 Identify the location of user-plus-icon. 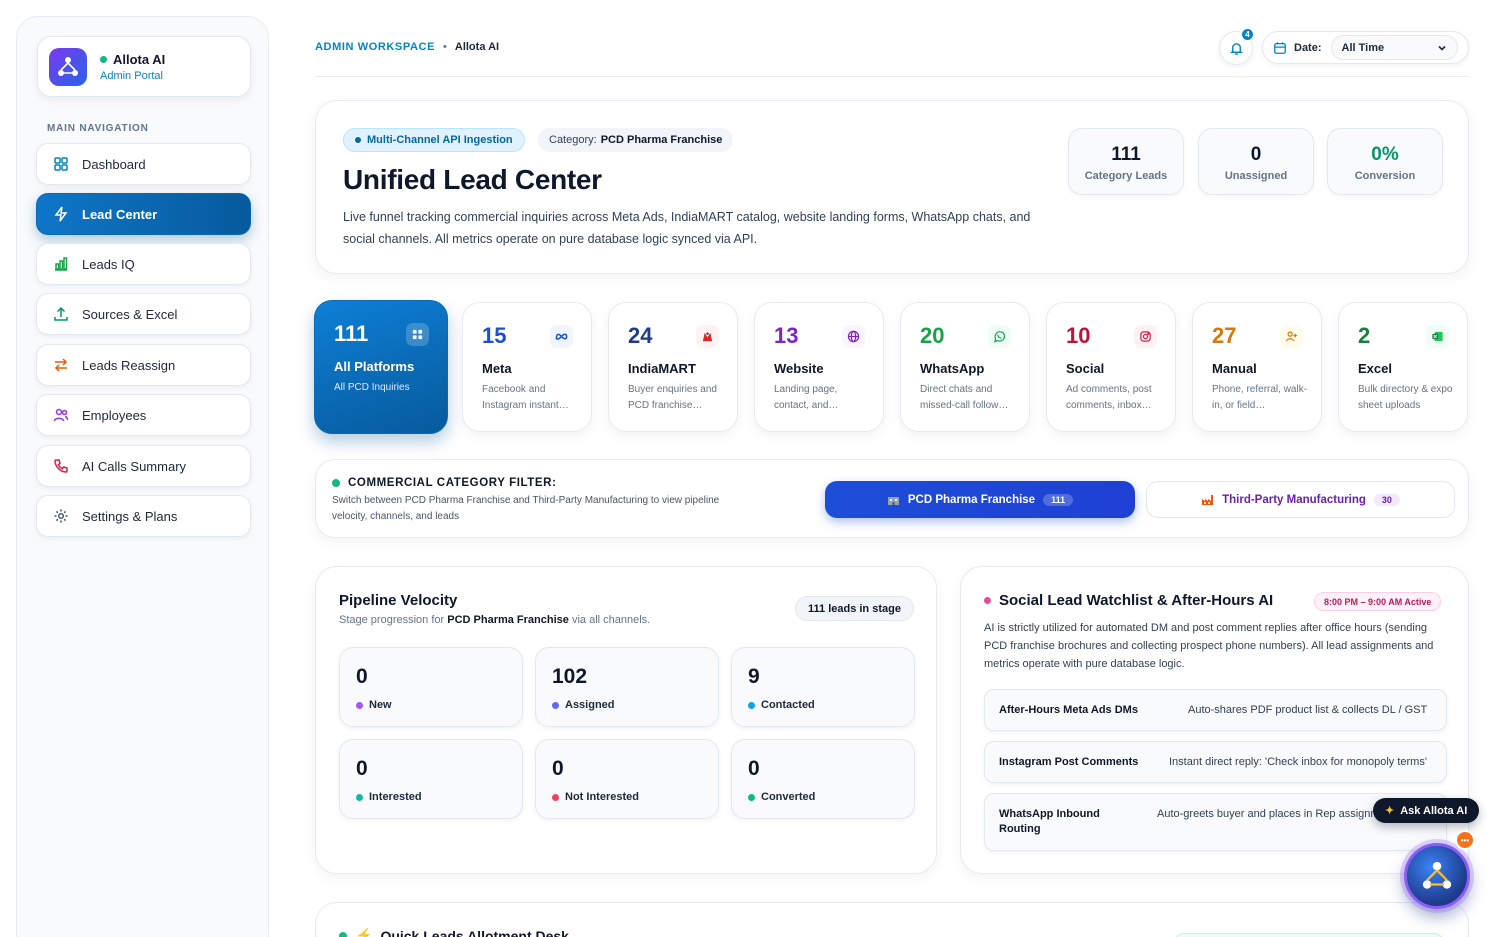
(1291, 336).